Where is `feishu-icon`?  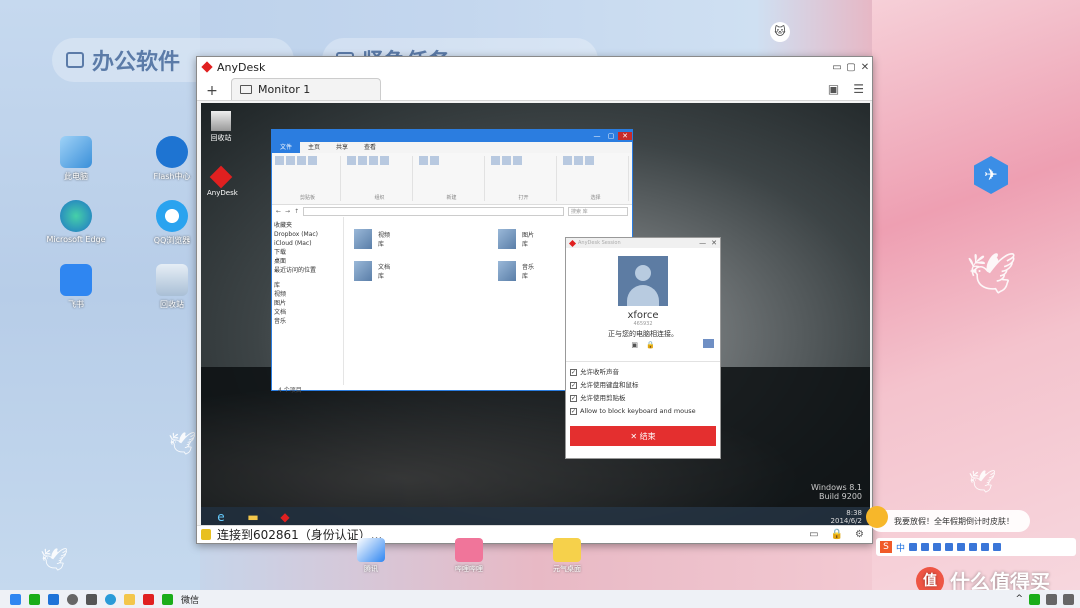
feishu-icon is located at coordinates (15, 599).